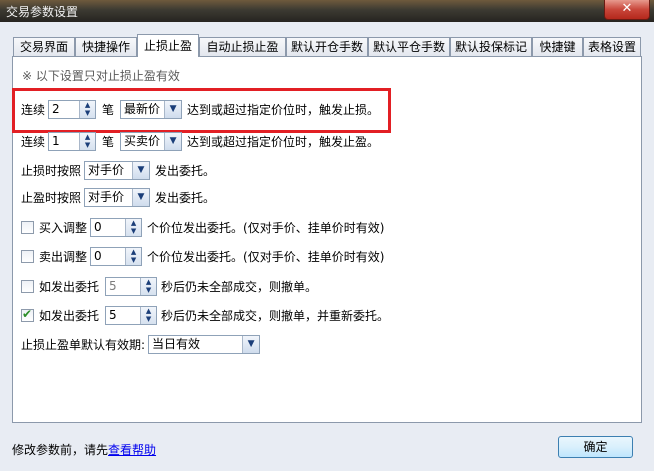 The width and height of the screenshot is (654, 471). I want to click on cancel-order-row: 如发出委托 5 ▲ ▼ 秒后仍未全部成交，则撤单。, so click(169, 286).